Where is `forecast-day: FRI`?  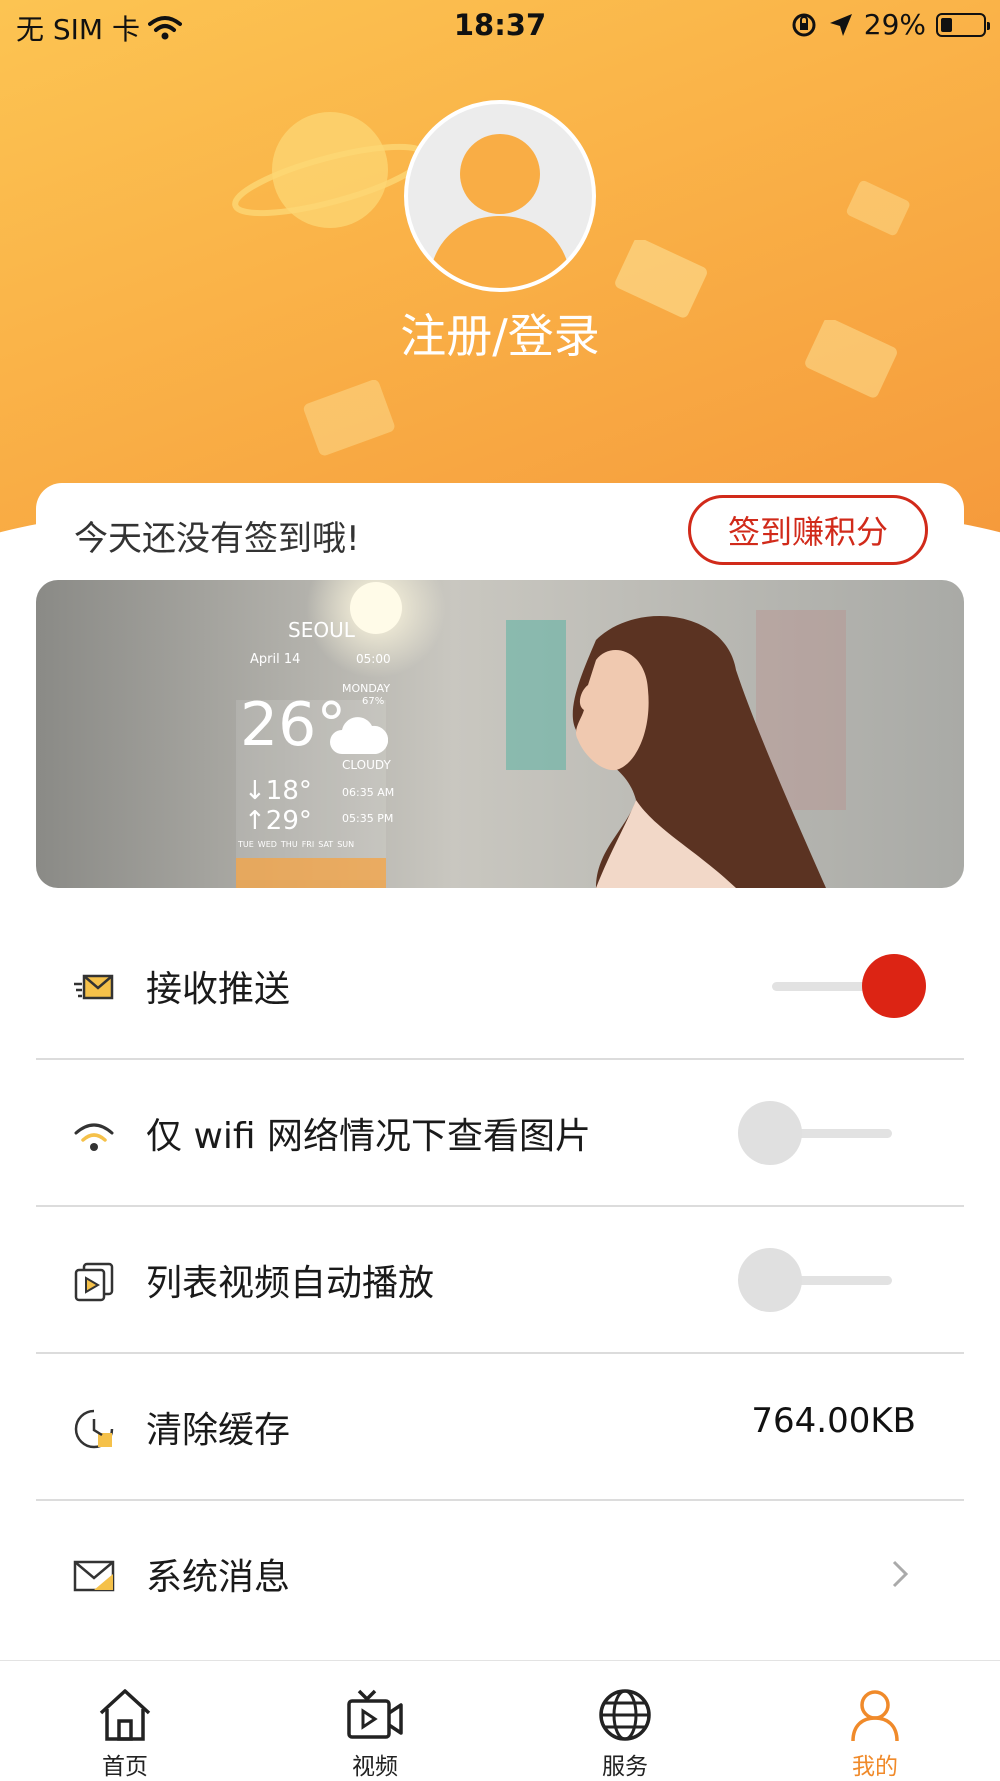
forecast-day: FRI is located at coordinates (308, 844).